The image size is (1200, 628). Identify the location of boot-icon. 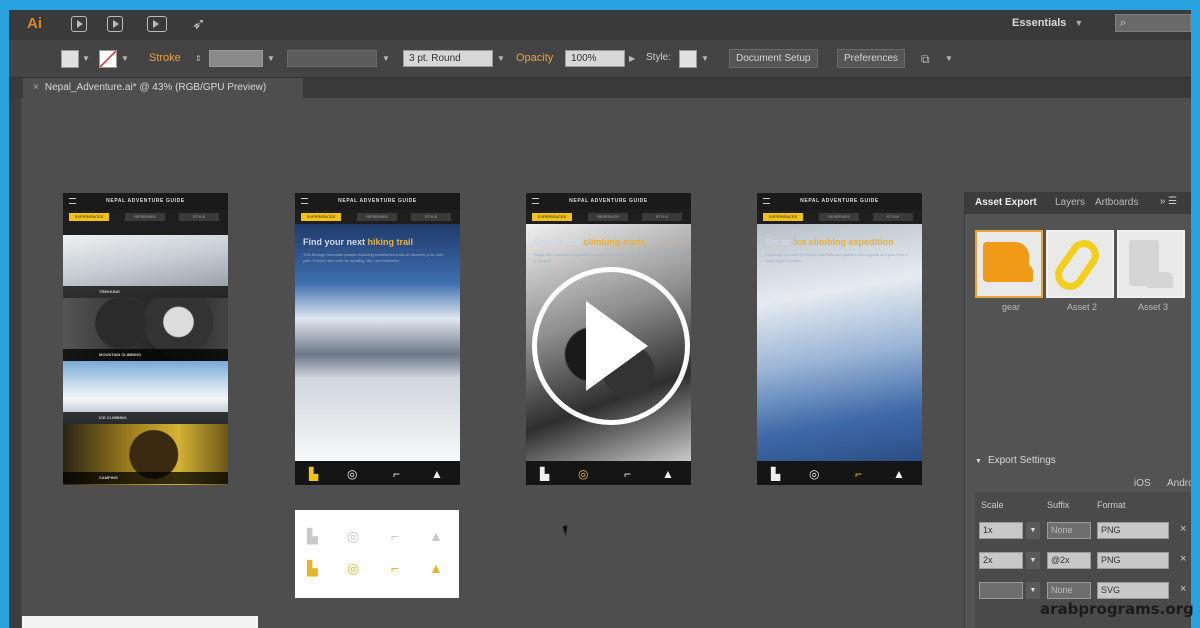
(1151, 264).